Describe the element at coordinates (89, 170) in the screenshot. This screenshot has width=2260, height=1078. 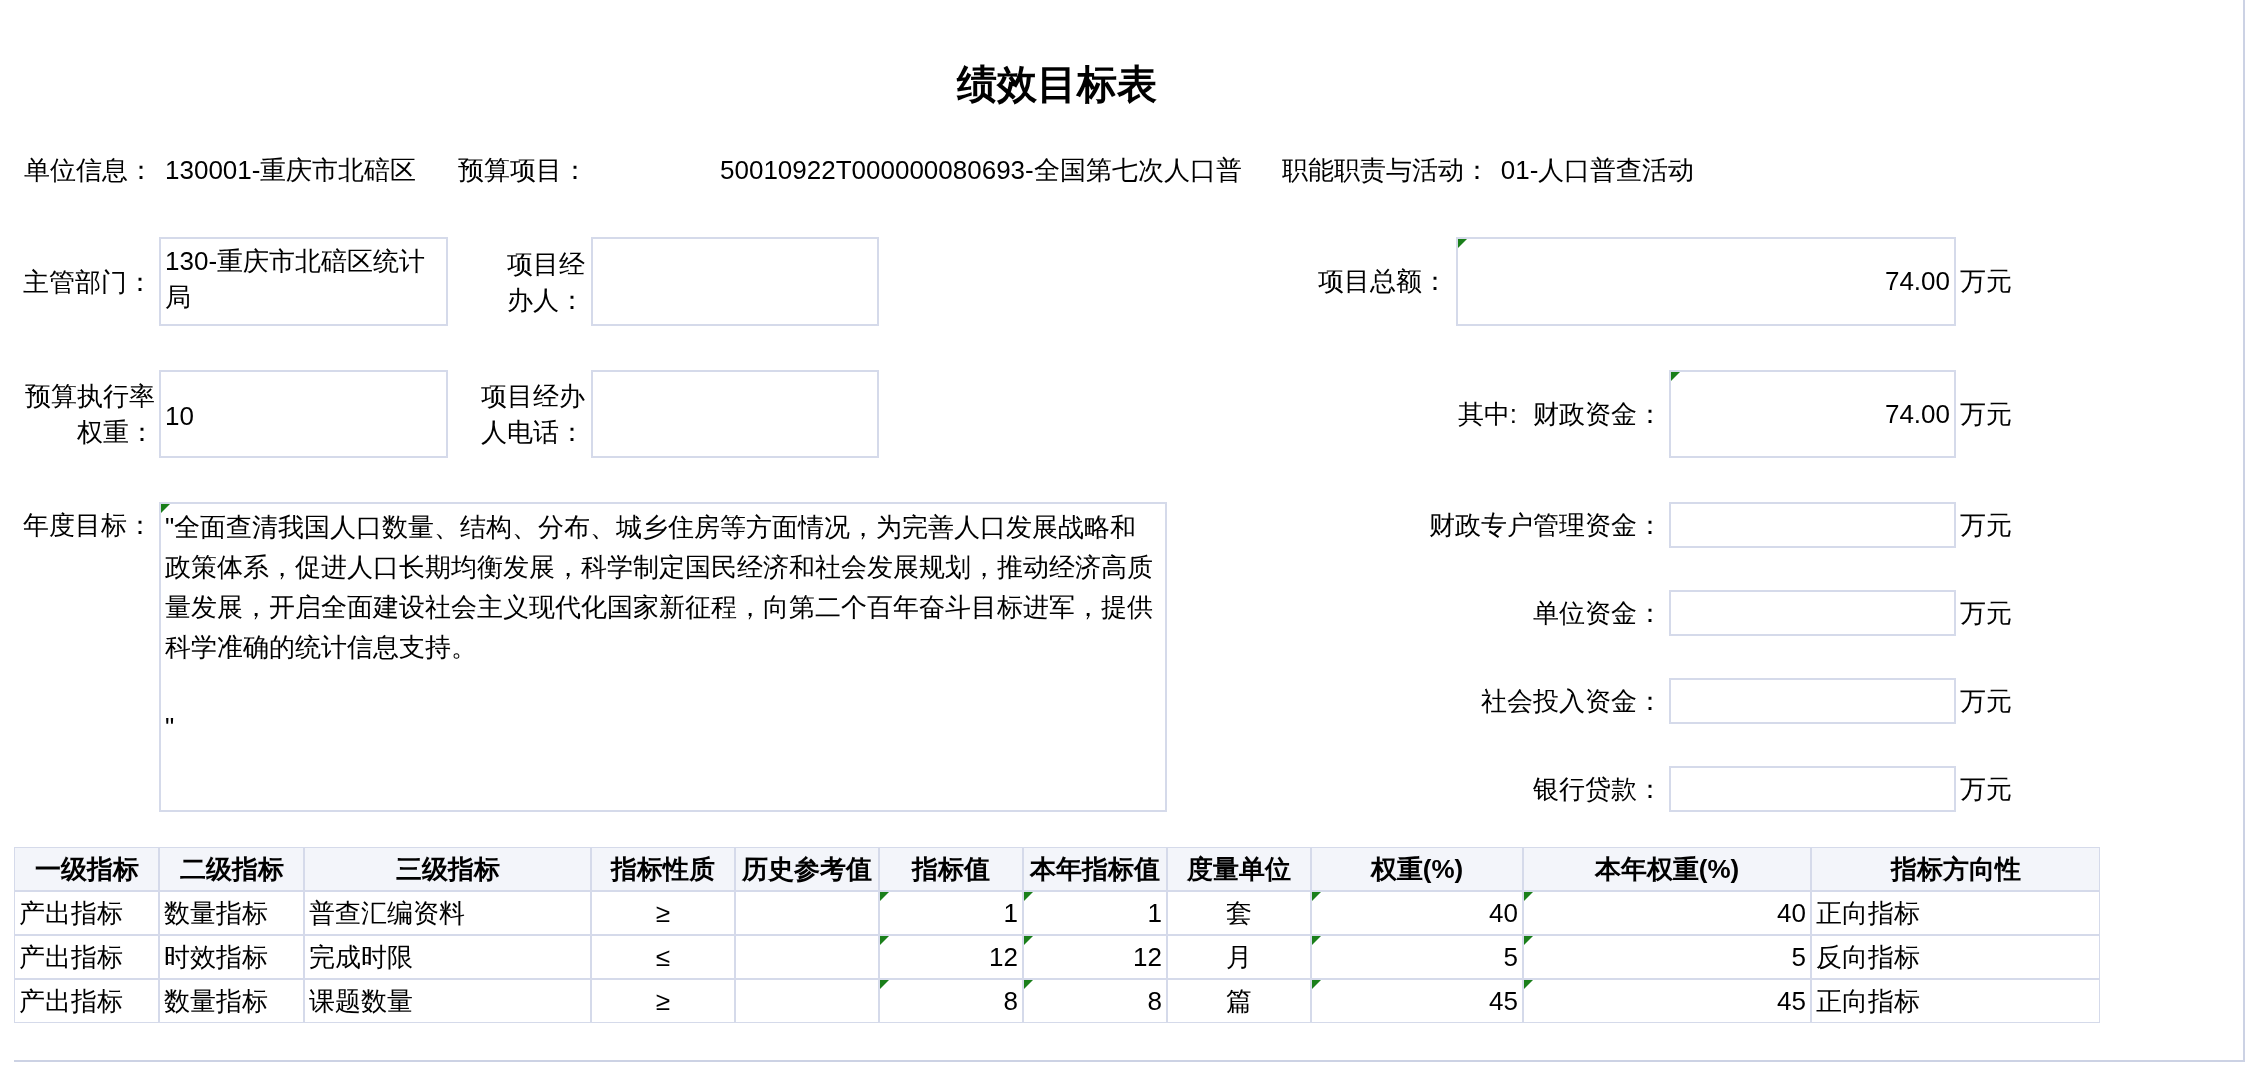
I see `field-label: 单位信息：` at that location.